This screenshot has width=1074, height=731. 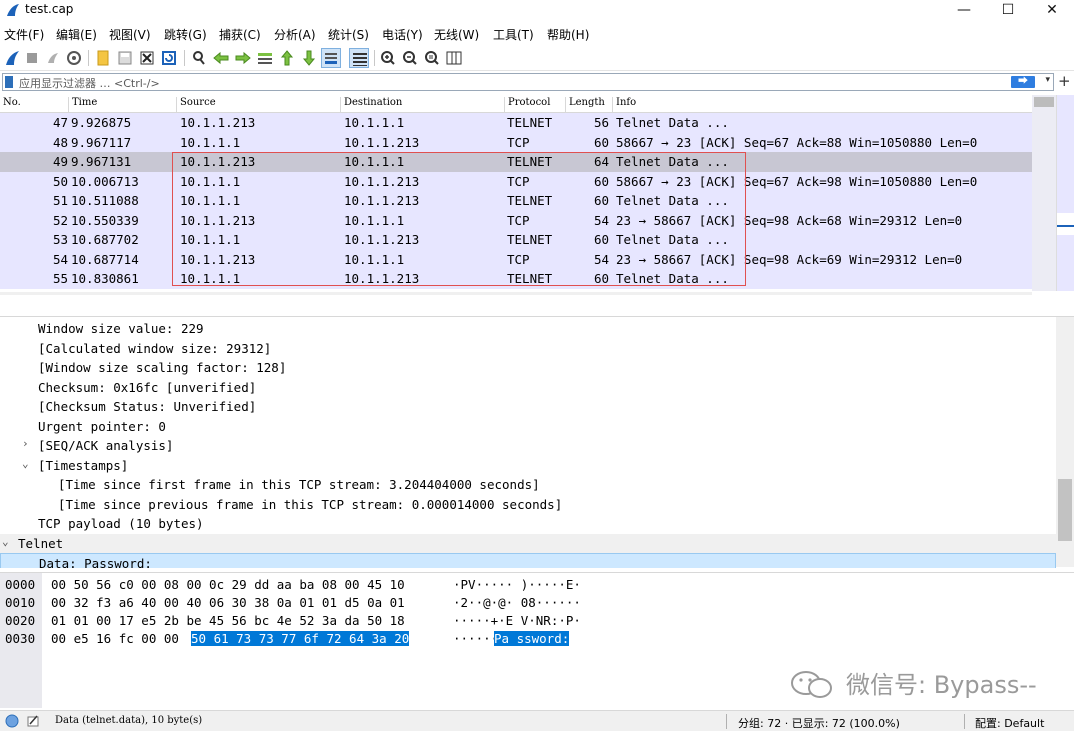 I want to click on display-filter-input: 应用显示过滤器 … <Ctrl-/> ⮕ ▾, so click(x=528, y=82).